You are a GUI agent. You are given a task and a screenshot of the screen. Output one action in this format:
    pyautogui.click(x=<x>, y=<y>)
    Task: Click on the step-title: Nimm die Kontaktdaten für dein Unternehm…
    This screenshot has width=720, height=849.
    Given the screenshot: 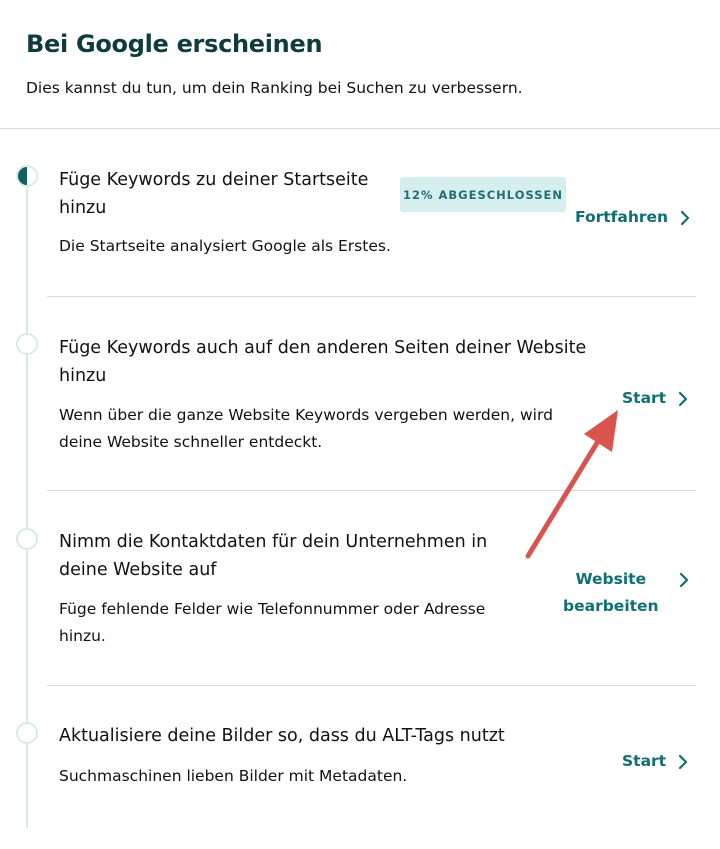 What is the action you would take?
    pyautogui.click(x=273, y=556)
    